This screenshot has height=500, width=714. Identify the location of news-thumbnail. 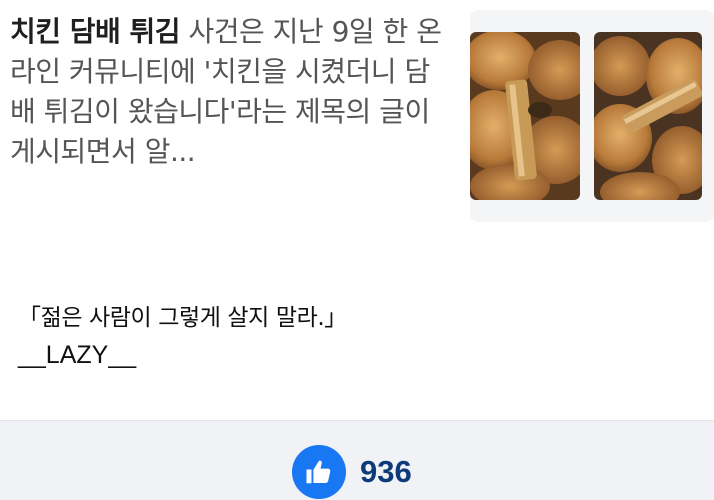
(592, 116).